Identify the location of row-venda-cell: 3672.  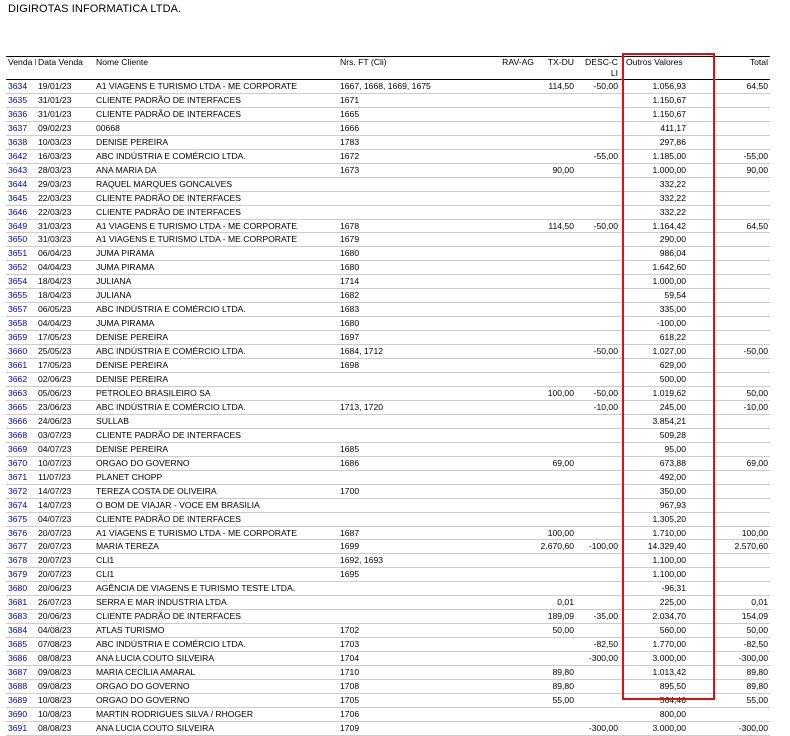
(21, 491).